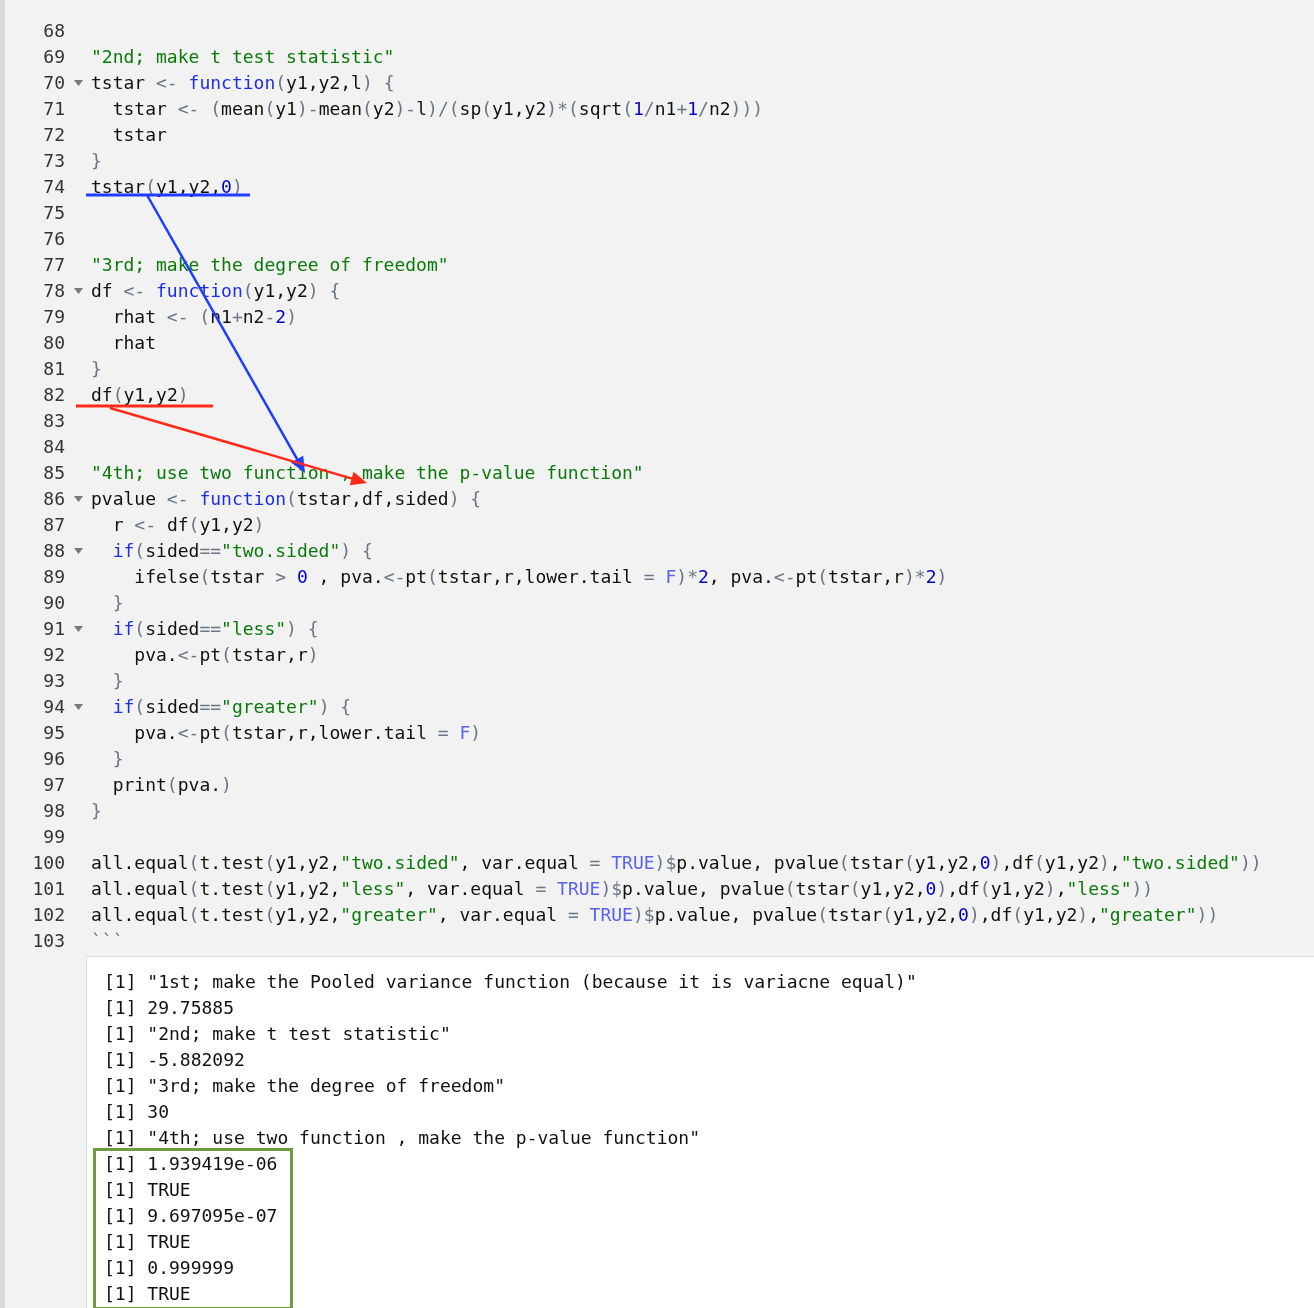 The width and height of the screenshot is (1314, 1308). I want to click on code-line: all.equal(t.test(y1,y2,"greater", var.equal = TRUE)$p.value, pvalue(tstar(y1,y2,0),df(y1,y2),"greater")), so click(655, 915).